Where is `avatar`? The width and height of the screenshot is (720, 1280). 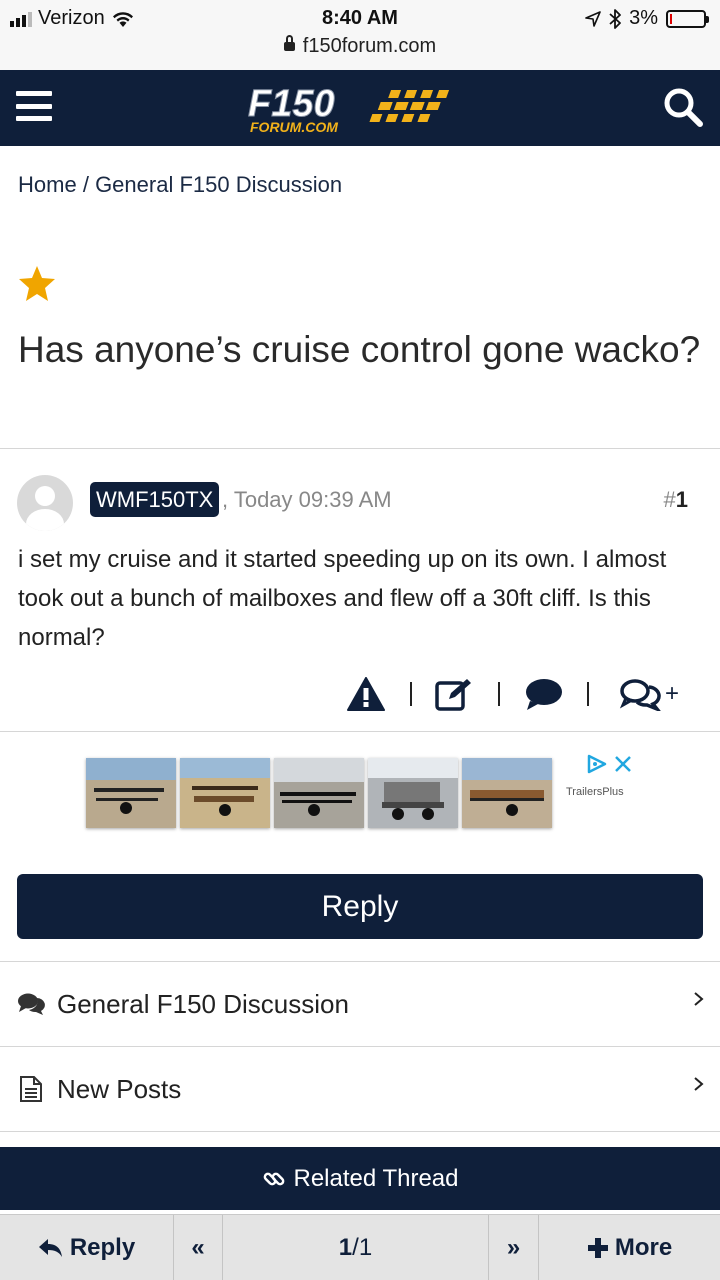 avatar is located at coordinates (45, 503).